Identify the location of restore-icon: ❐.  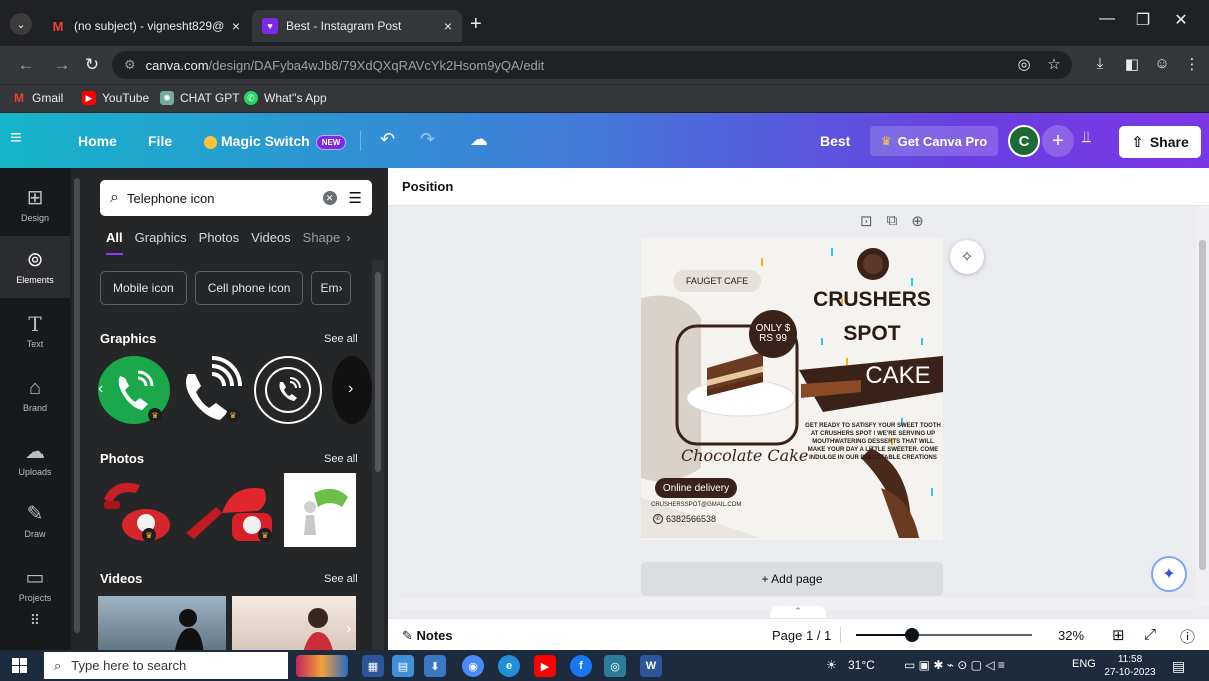
(1143, 20).